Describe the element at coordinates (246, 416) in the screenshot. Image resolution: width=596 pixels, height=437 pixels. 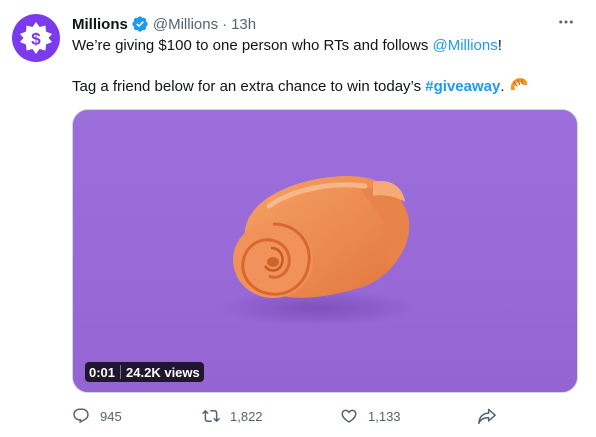
I see `retweet-count: 1,822` at that location.